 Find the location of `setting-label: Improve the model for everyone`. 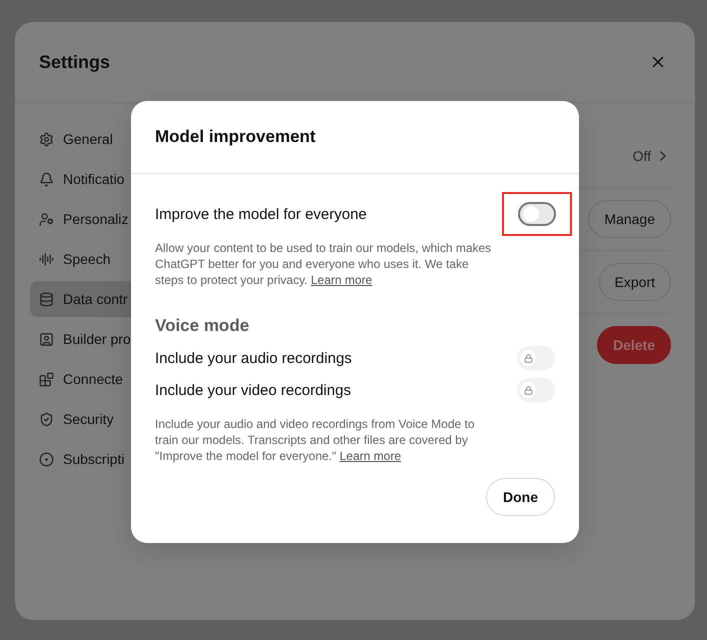

setting-label: Improve the model for everyone is located at coordinates (261, 214).